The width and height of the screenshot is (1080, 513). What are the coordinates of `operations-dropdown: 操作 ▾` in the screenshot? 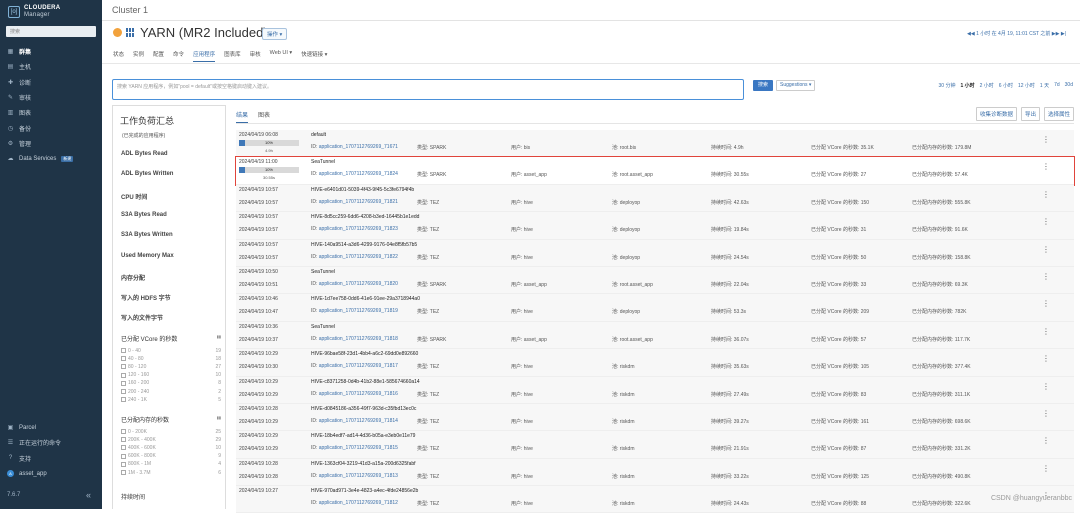 It's located at (275, 34).